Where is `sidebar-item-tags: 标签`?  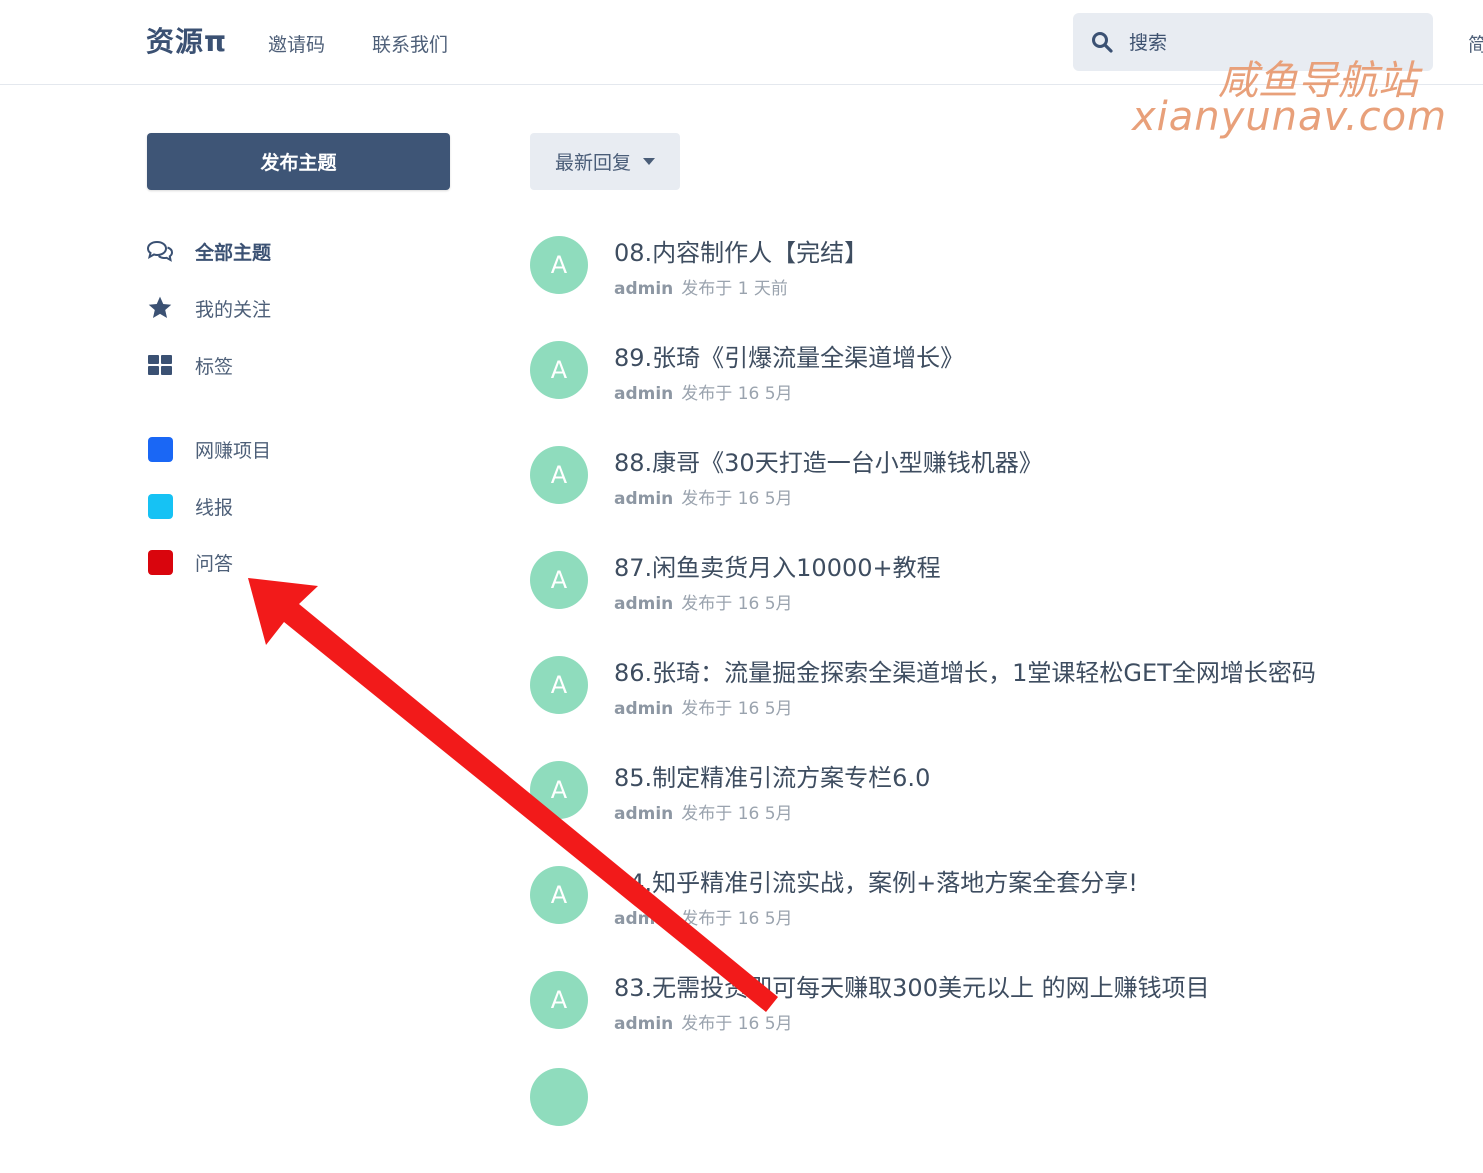 sidebar-item-tags: 标签 is located at coordinates (189, 365).